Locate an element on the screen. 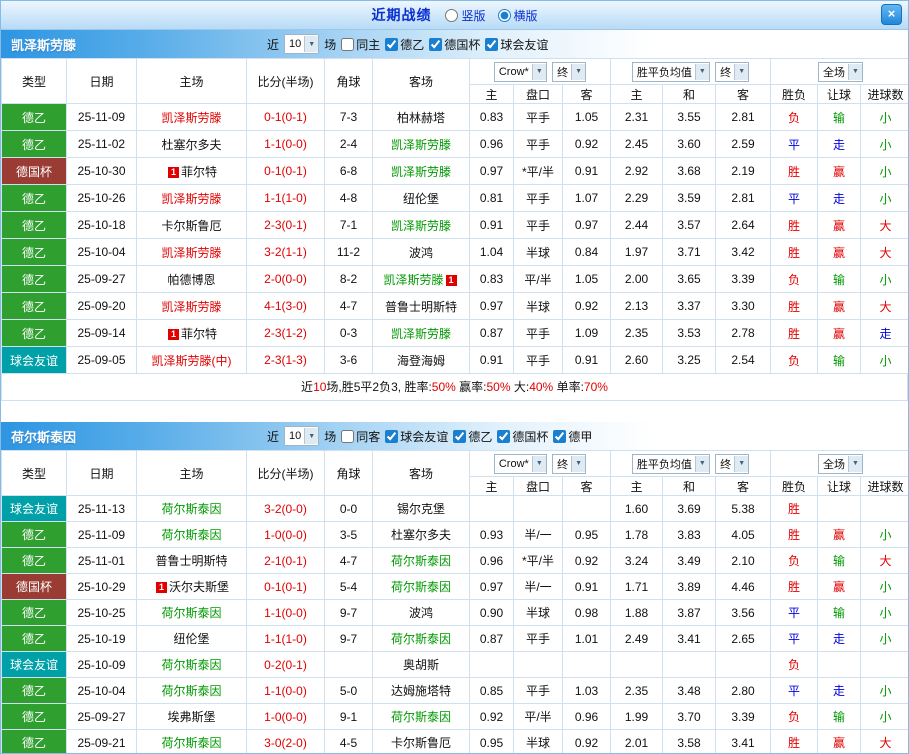 Image resolution: width=909 pixels, height=754 pixels. avg-home-win: 2.45 is located at coordinates (636, 144).